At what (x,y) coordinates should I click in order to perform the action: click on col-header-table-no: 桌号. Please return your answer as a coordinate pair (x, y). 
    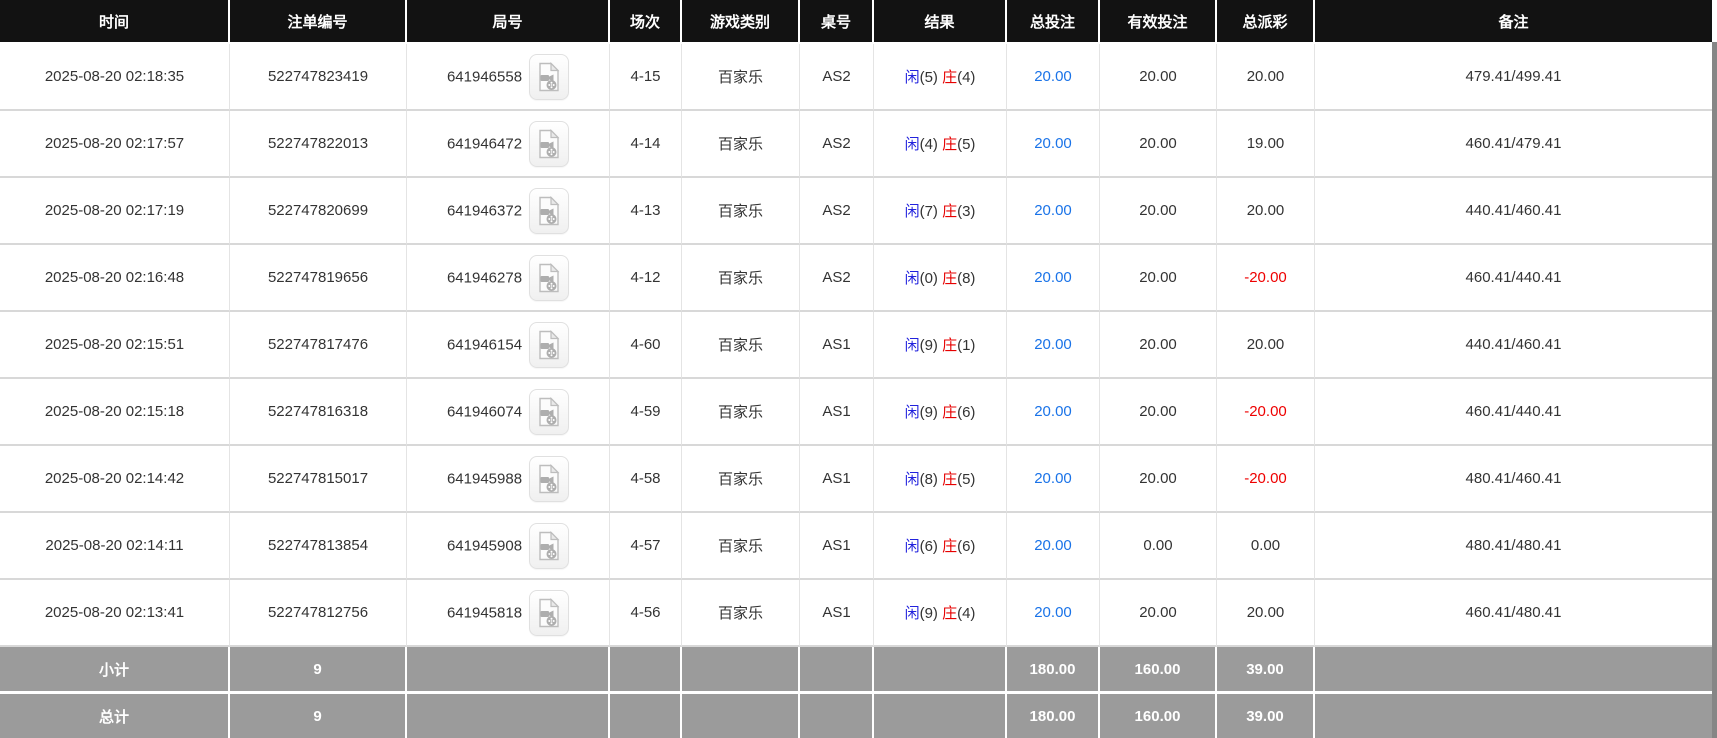
    Looking at the image, I should click on (837, 22).